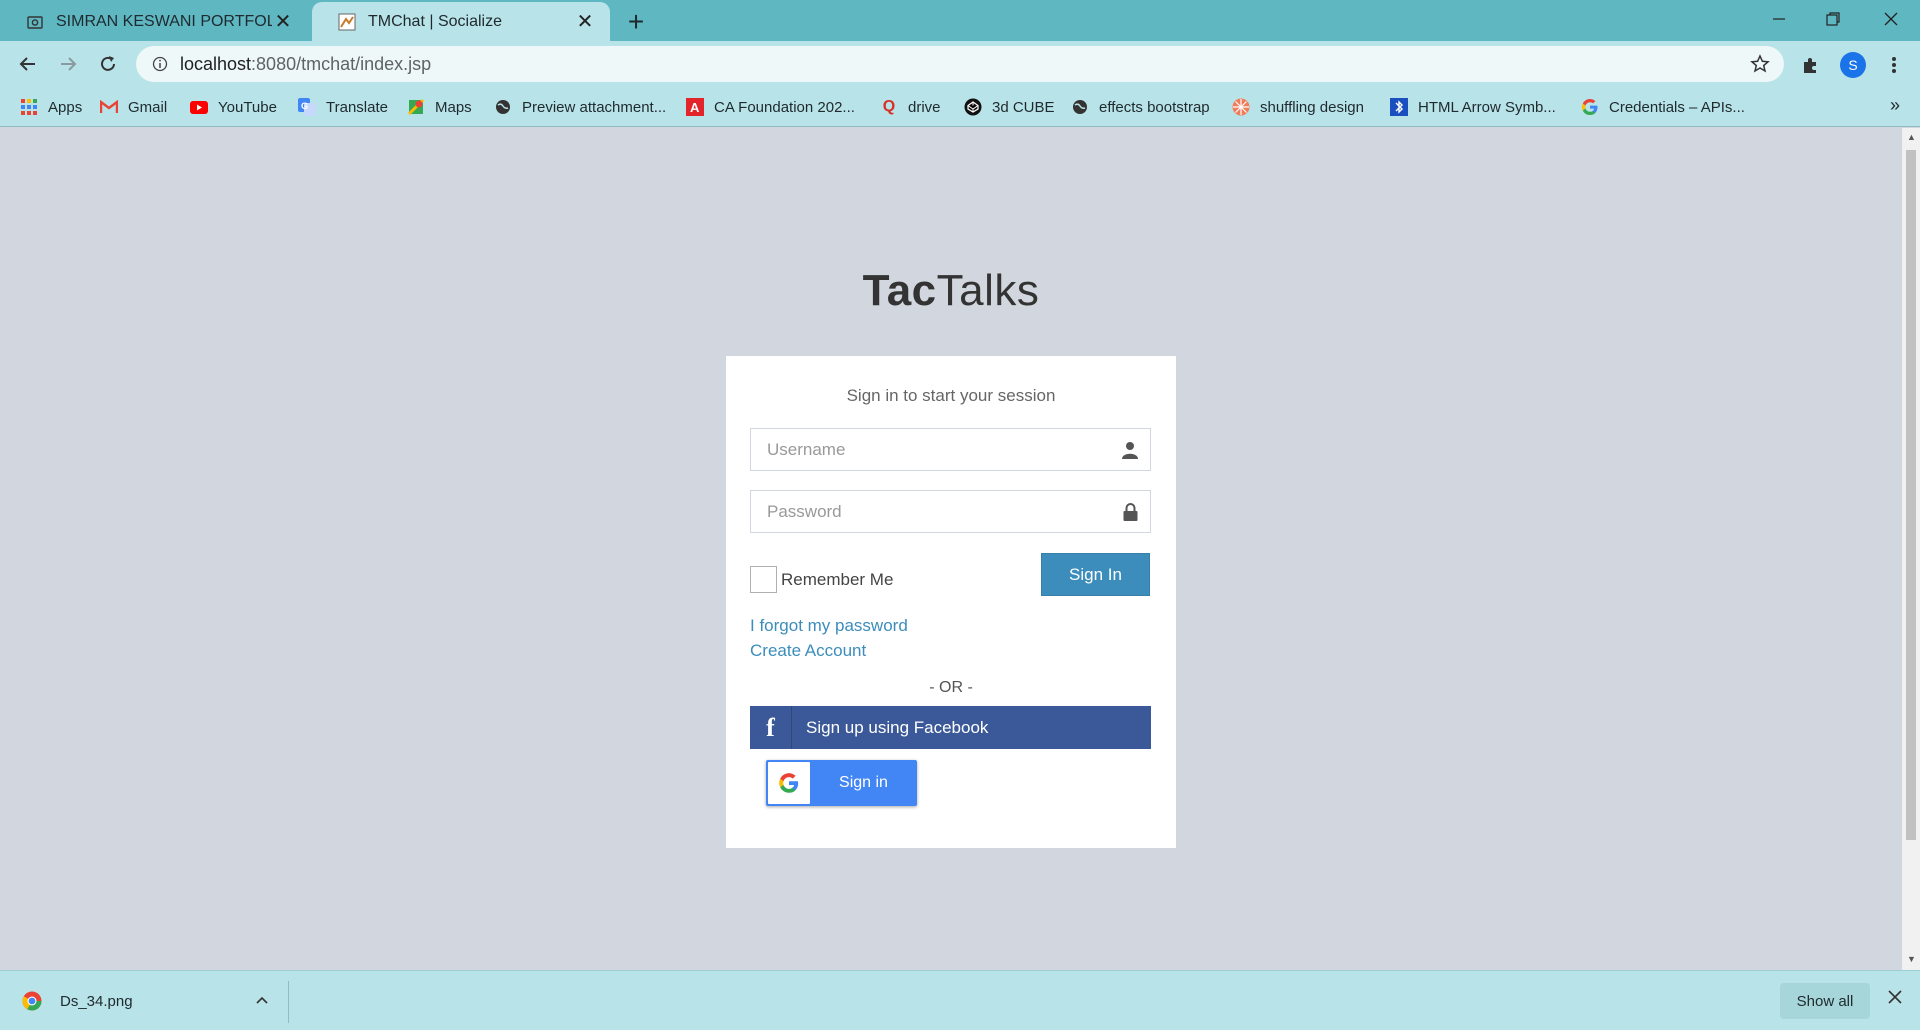  Describe the element at coordinates (108, 64) in the screenshot. I see `reload-icon` at that location.